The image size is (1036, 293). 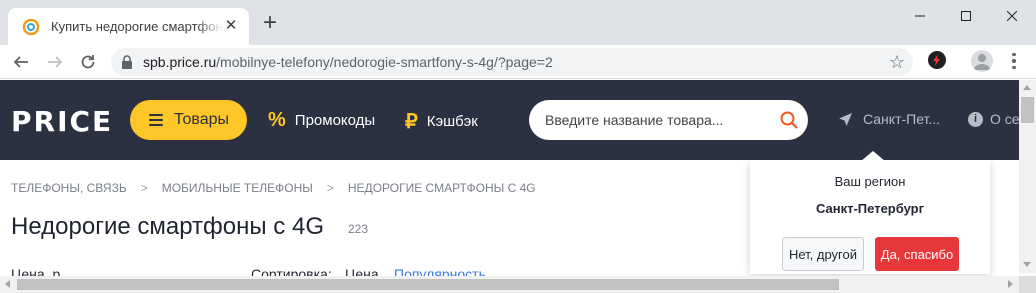 I want to click on filter-sort-row: Цена, р Сортировка: Цена Популярность, so click(x=381, y=271).